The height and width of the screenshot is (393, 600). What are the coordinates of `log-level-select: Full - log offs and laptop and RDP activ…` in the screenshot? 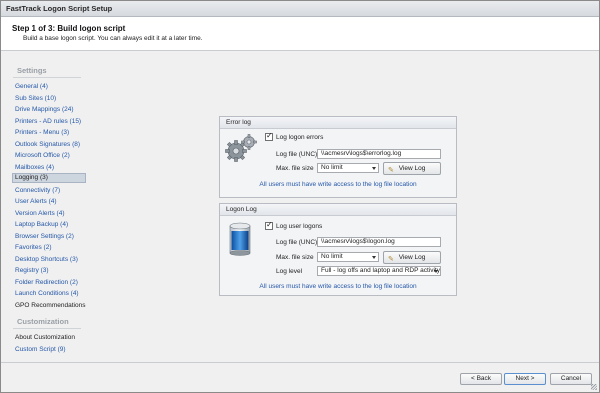 It's located at (379, 271).